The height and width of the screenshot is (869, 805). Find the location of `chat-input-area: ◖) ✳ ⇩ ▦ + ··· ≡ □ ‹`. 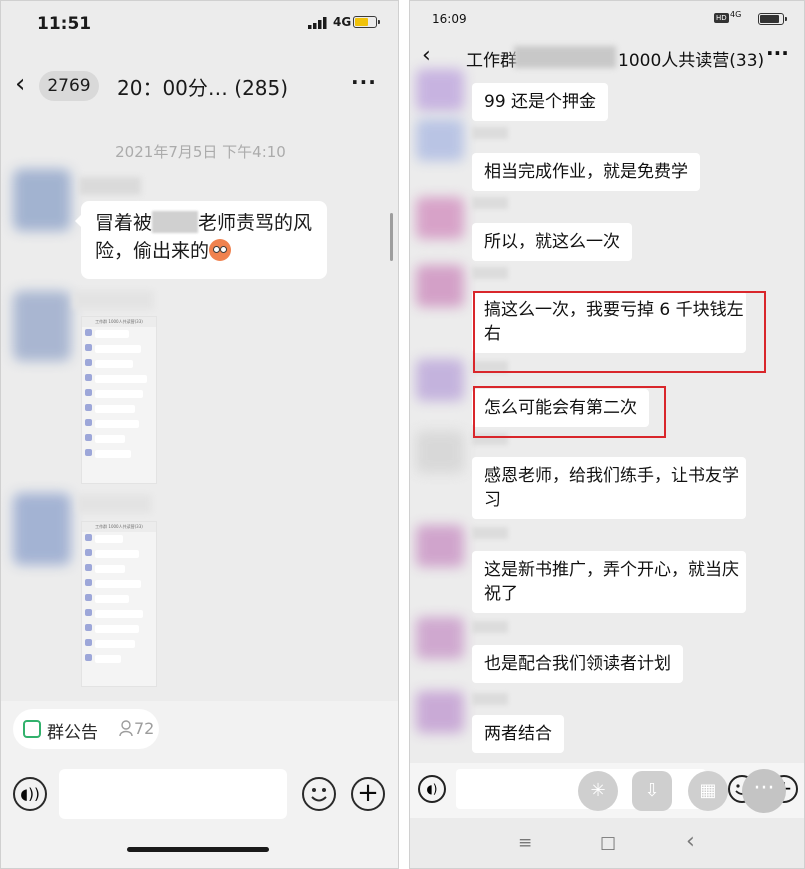

chat-input-area: ◖) ✳ ⇩ ▦ + ··· ≡ □ ‹ is located at coordinates (607, 815).